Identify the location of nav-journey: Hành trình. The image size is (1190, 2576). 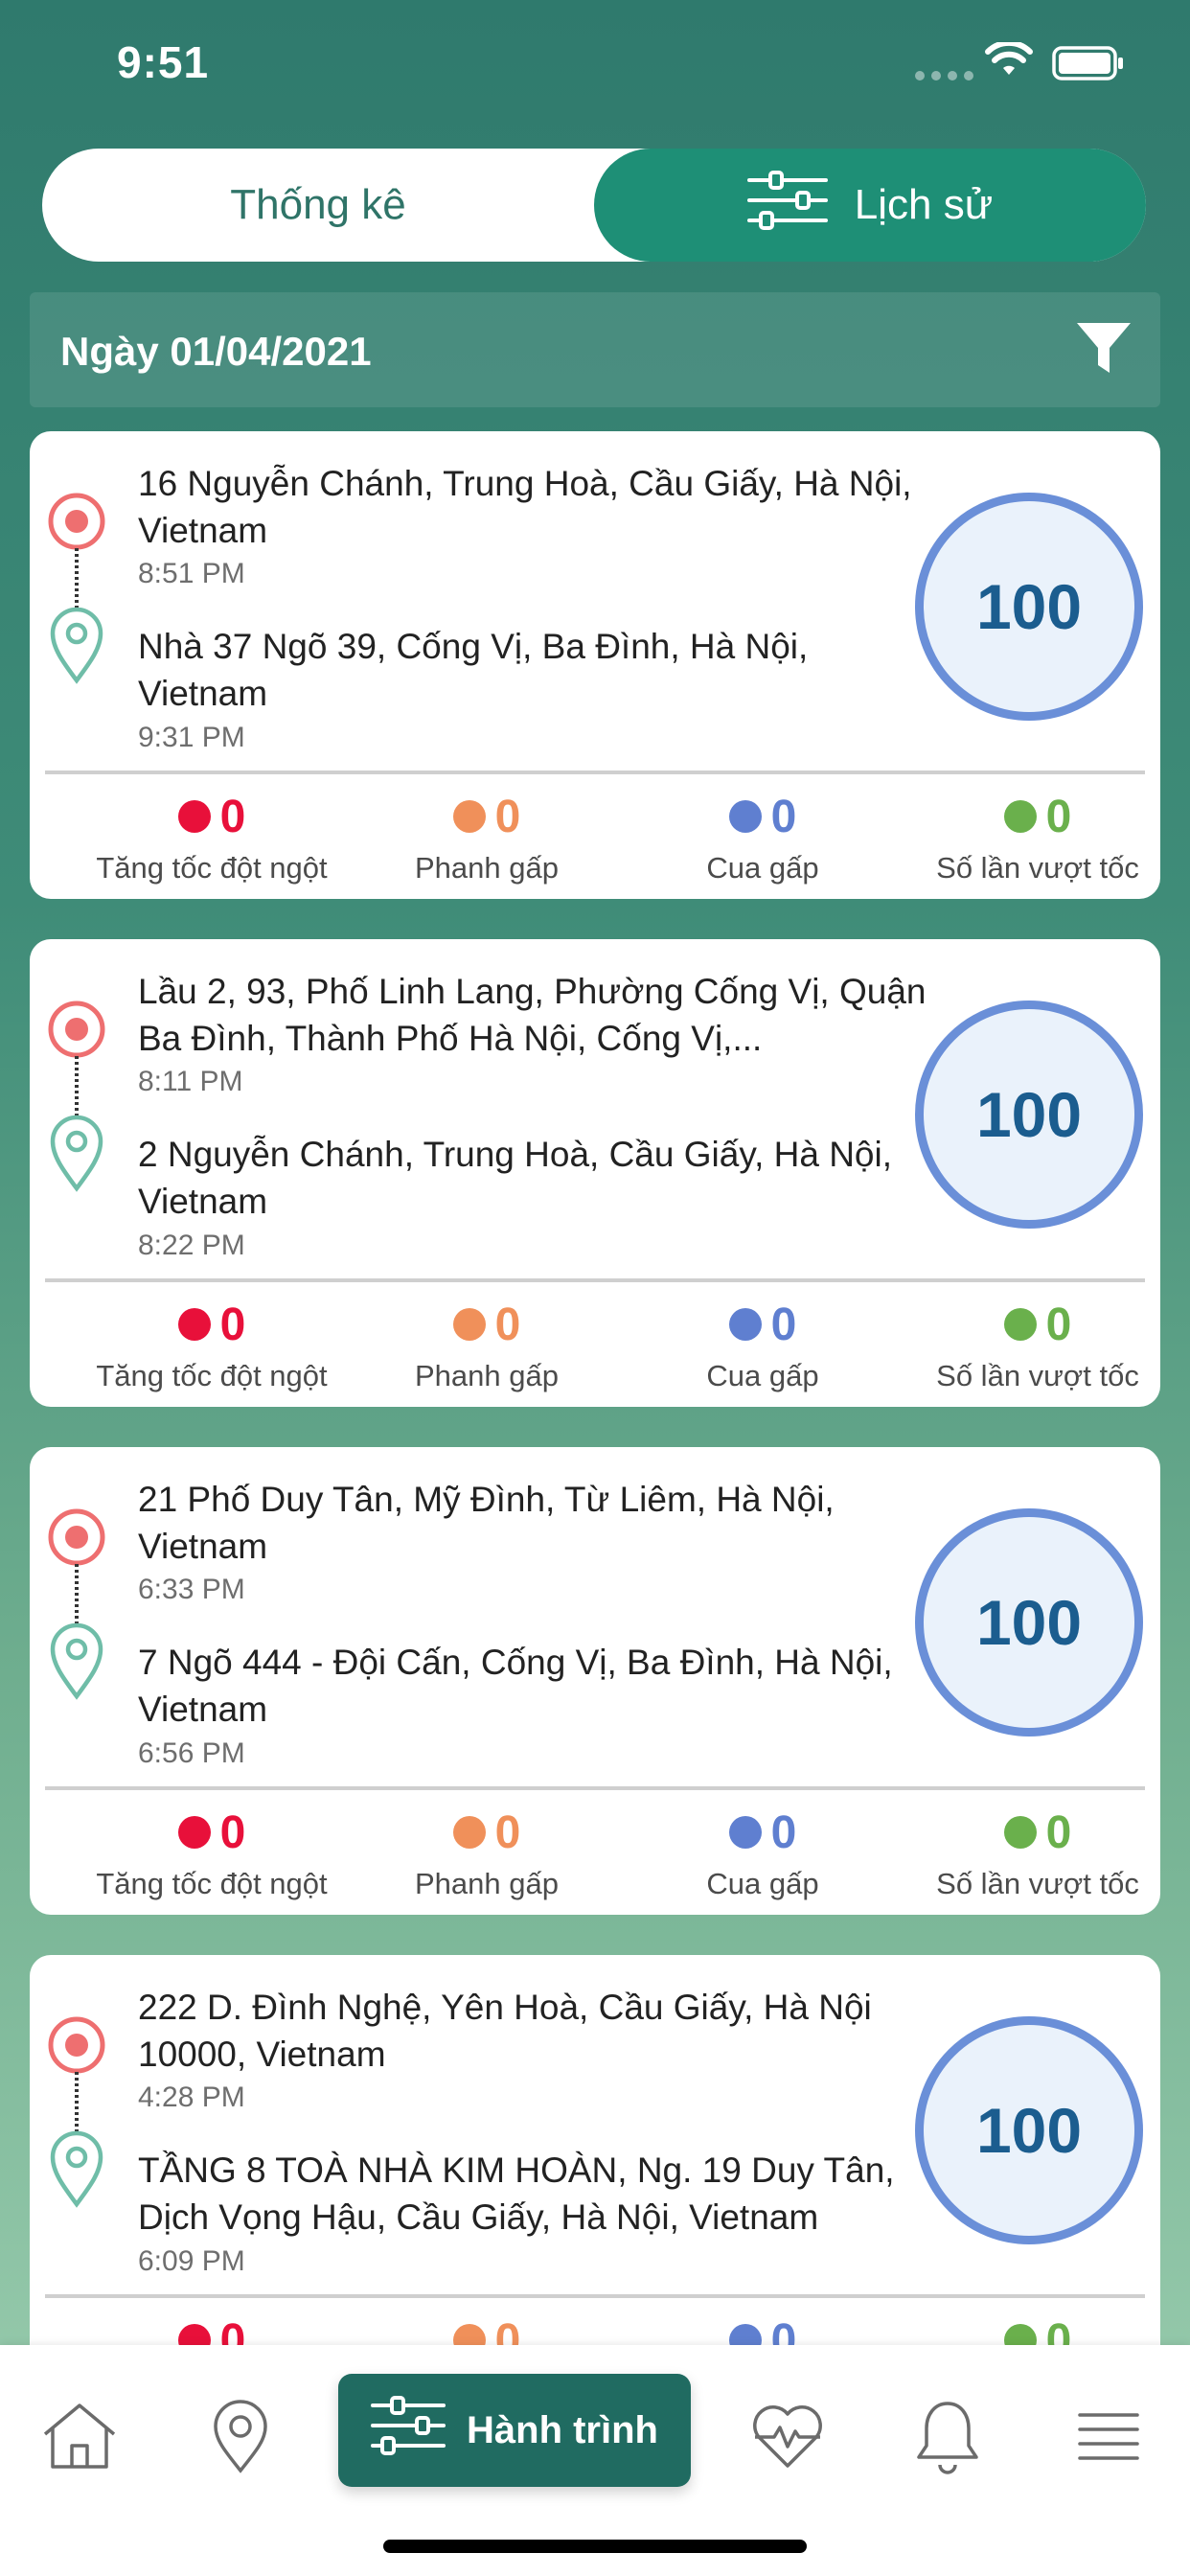
(514, 2430).